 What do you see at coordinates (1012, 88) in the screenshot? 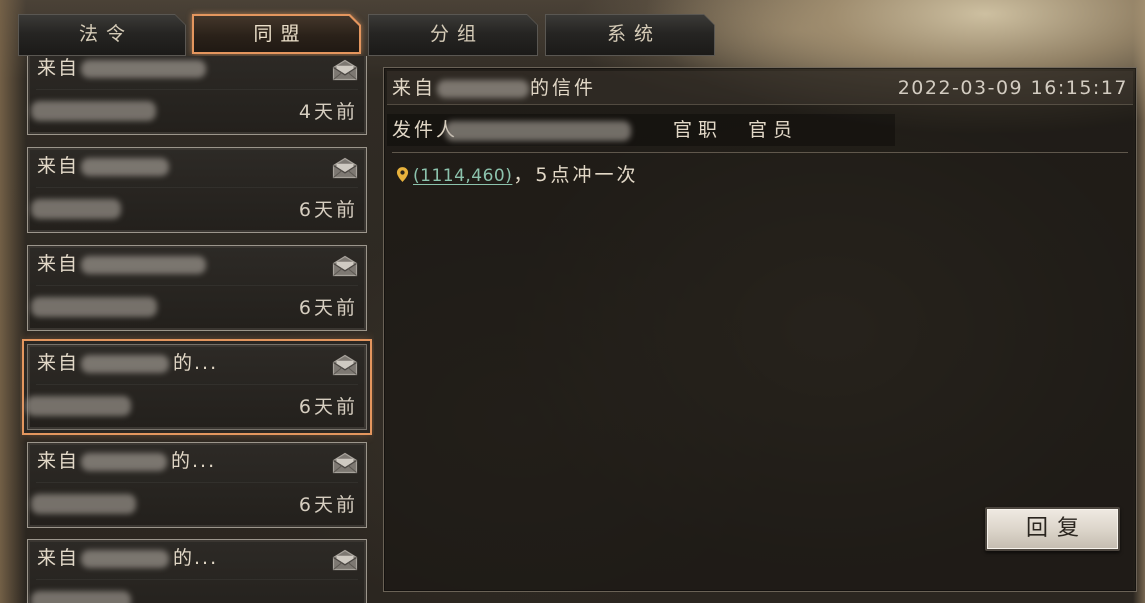
I see `message-date: 2022-03-09 16:15:17` at bounding box center [1012, 88].